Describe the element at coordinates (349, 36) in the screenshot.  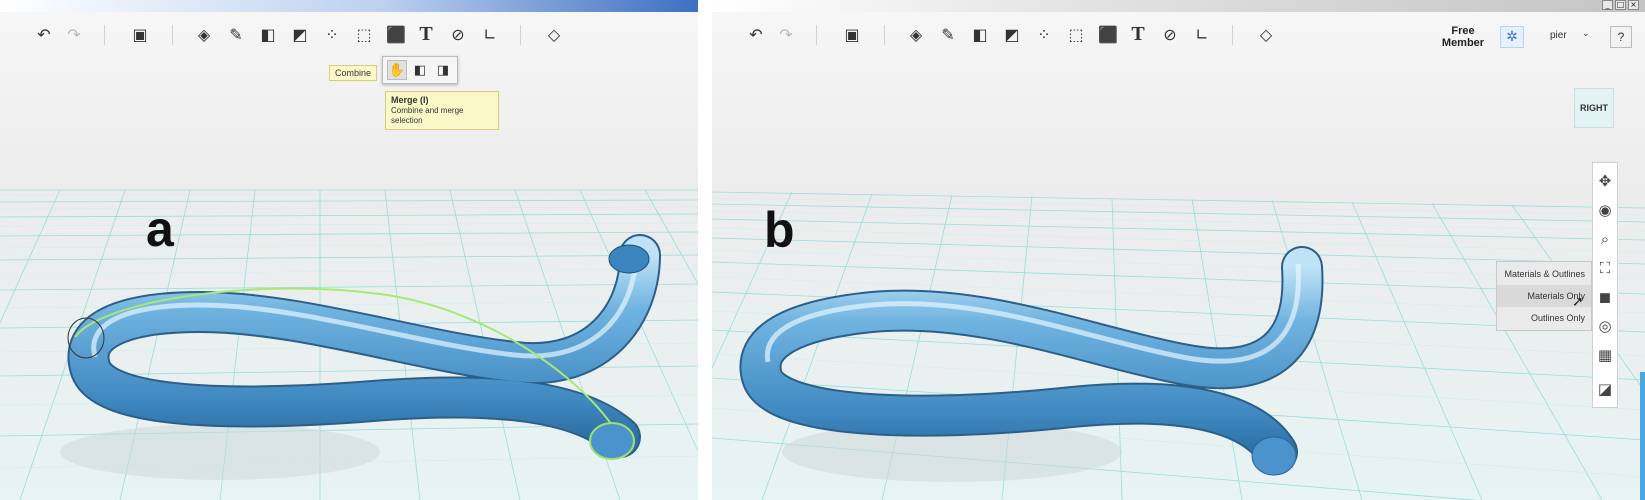
I see `toolbar-a: ↶ ↷ ▣ ◈ ✎ ◧ ◩ ⁘ ⬚ ⬛ T ⊘ ∟ ◇` at that location.